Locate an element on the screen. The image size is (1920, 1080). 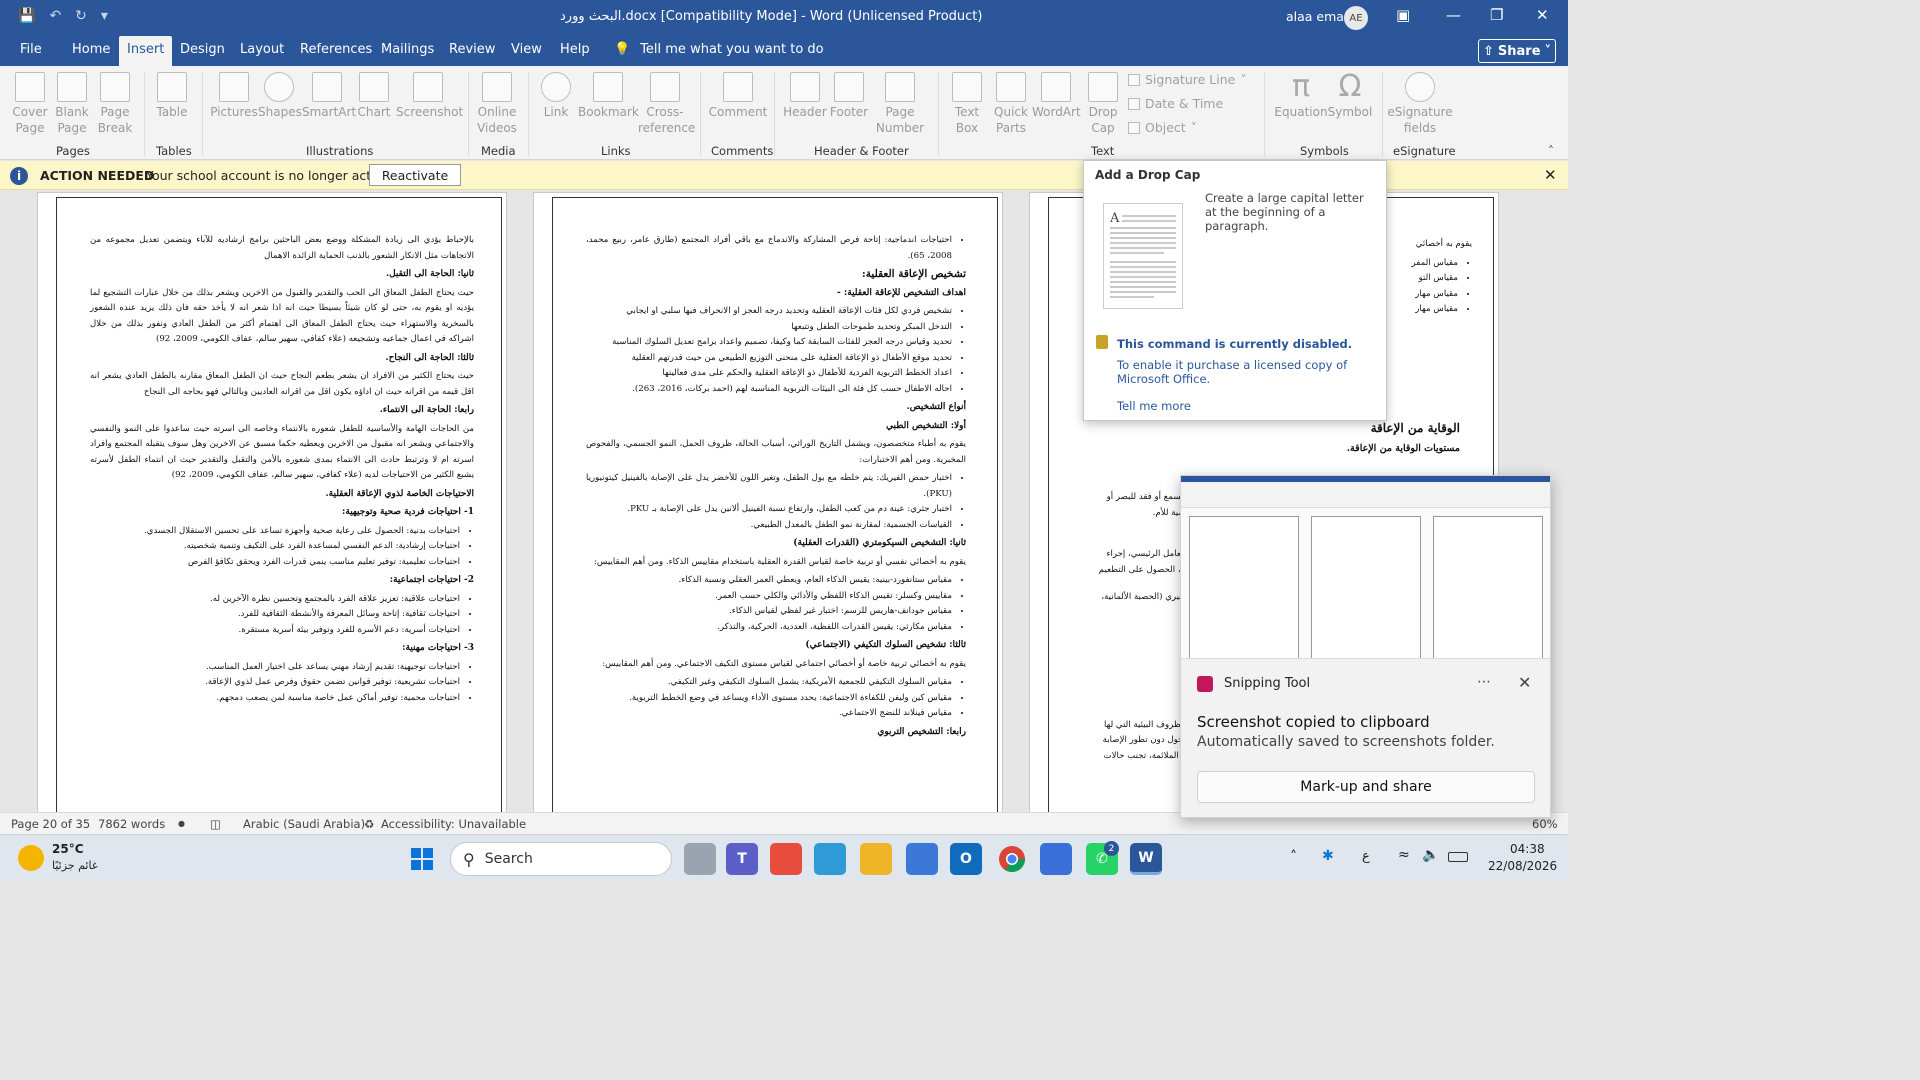
wordart-button: WordArt is located at coordinates (1056, 95).